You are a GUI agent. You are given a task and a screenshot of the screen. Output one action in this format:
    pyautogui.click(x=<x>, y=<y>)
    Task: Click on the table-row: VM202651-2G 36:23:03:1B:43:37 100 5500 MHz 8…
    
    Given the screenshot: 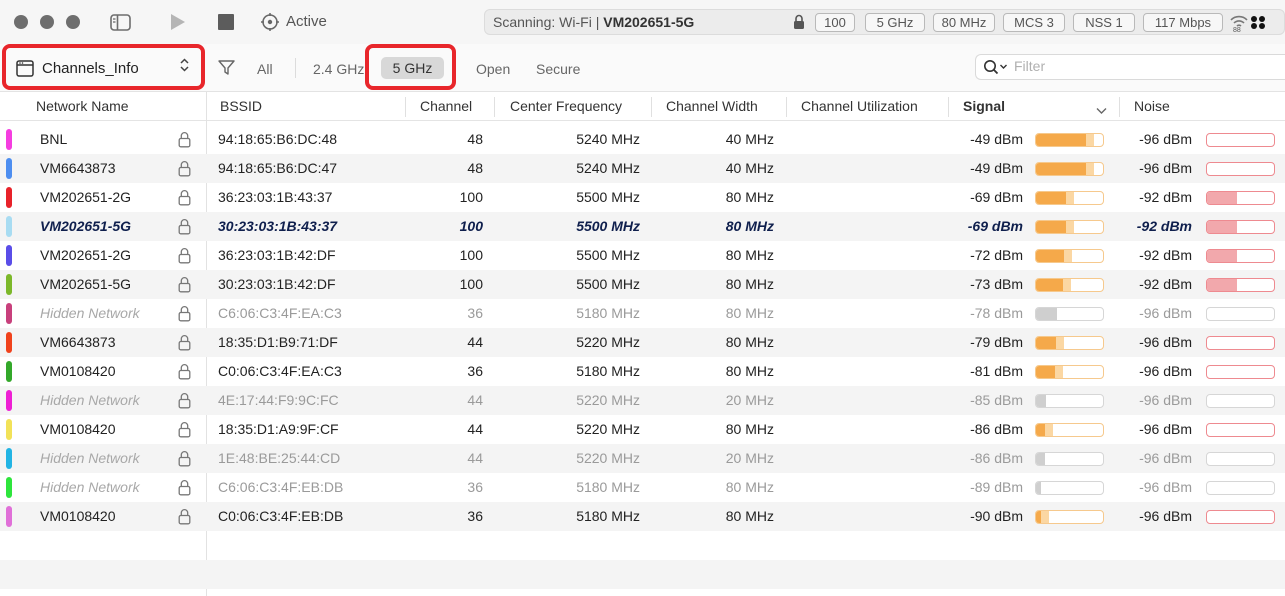 What is the action you would take?
    pyautogui.click(x=642, y=197)
    